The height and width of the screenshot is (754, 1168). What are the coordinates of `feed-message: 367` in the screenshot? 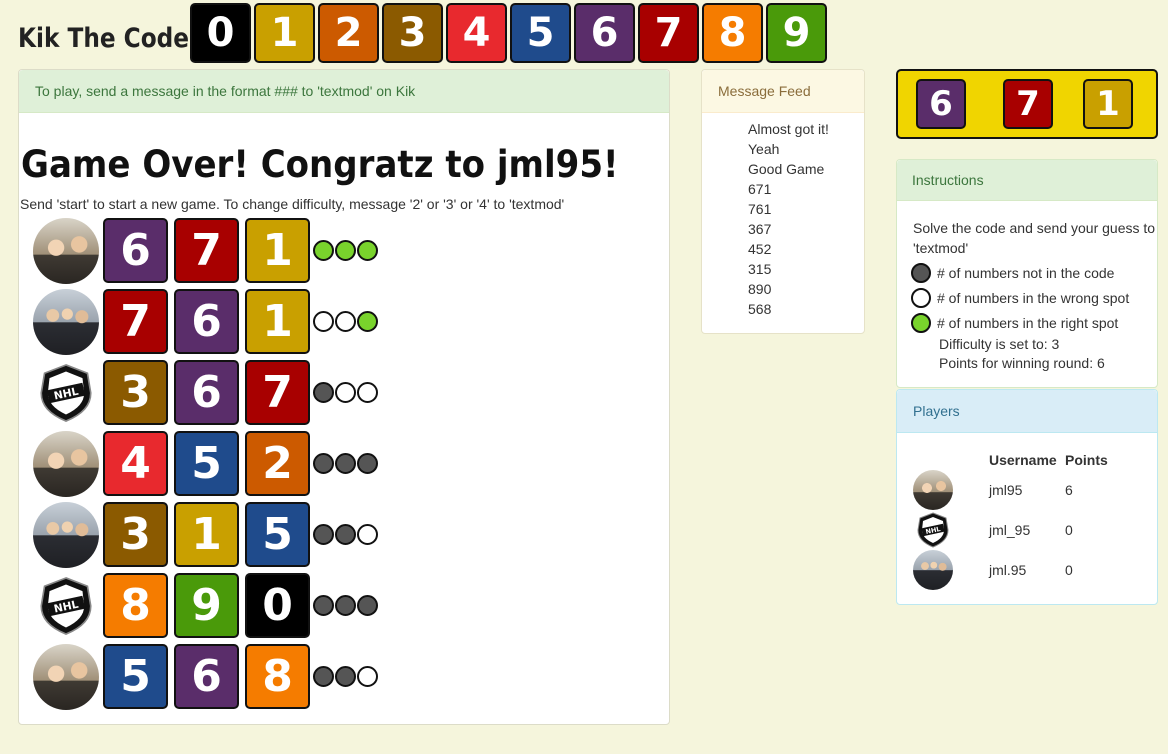 It's located at (760, 229).